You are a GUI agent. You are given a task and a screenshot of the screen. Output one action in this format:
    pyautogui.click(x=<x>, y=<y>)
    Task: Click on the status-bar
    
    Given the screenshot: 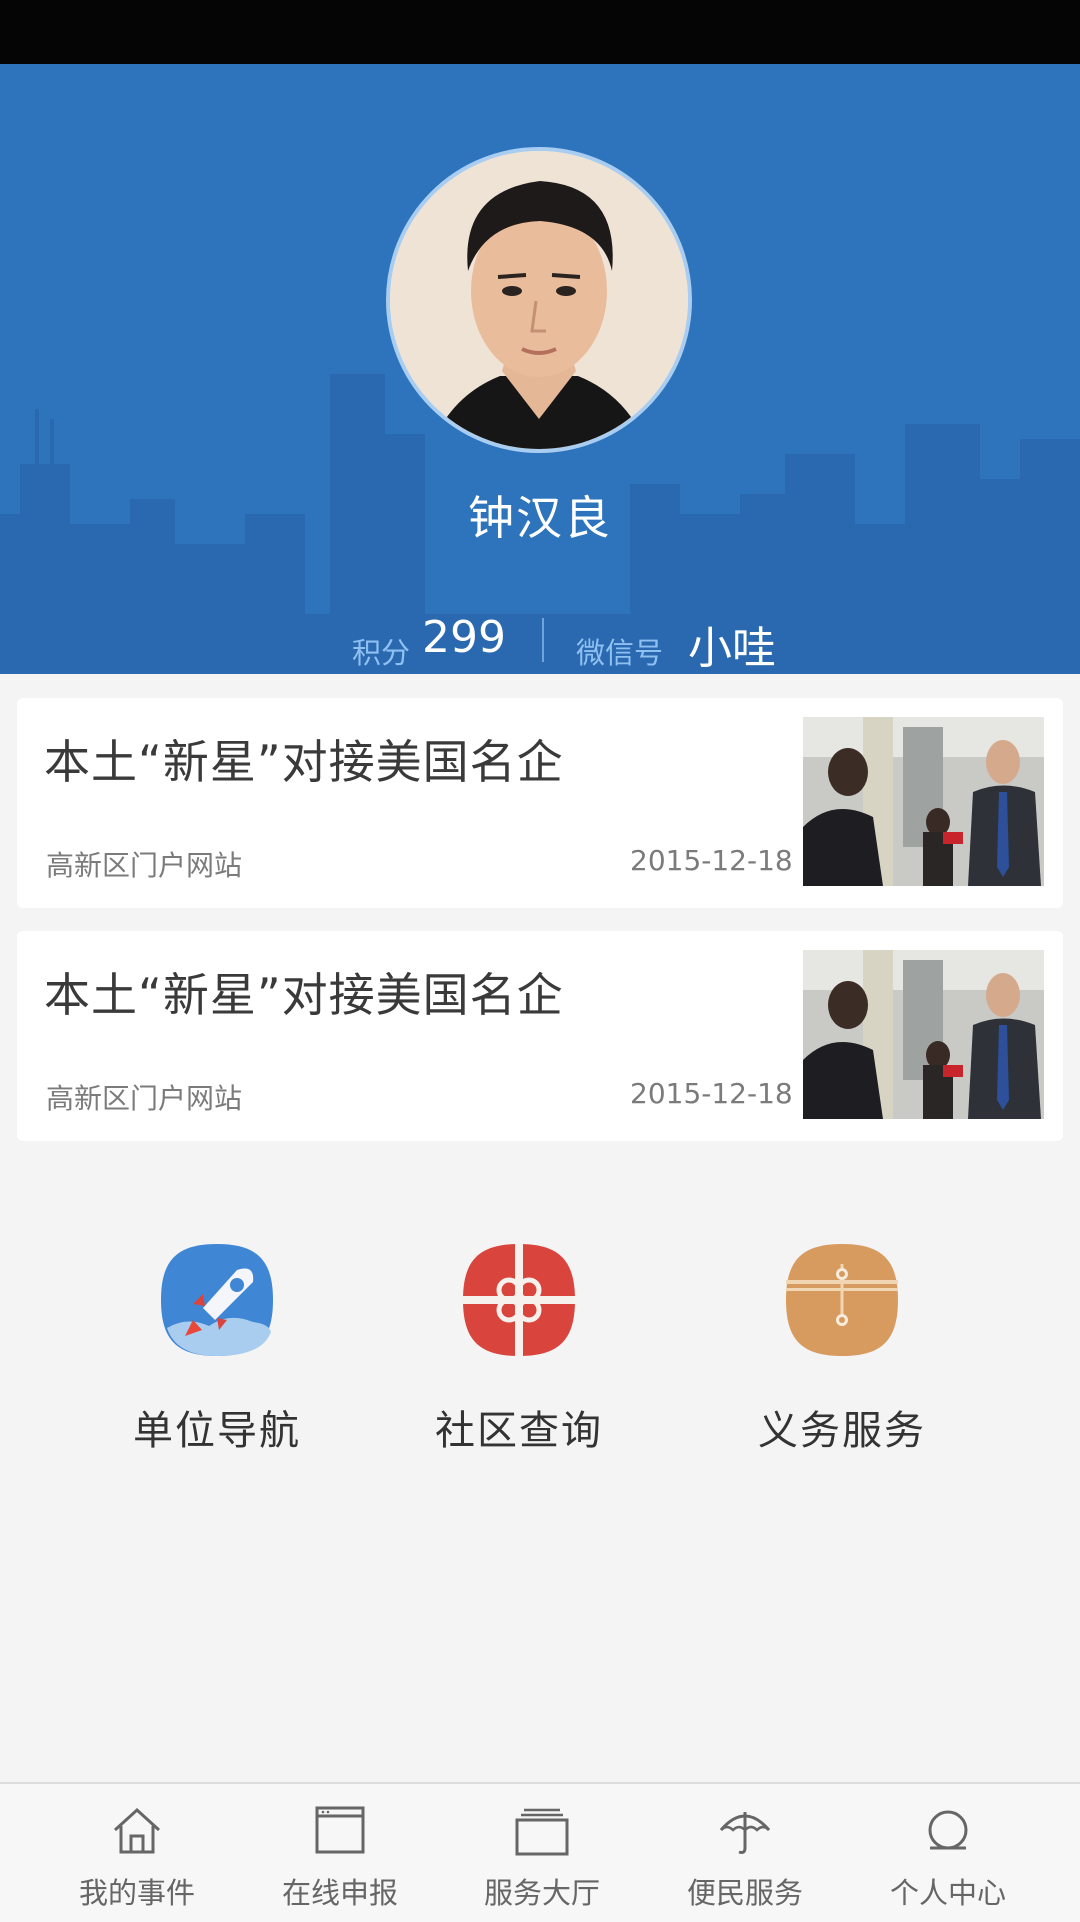 What is the action you would take?
    pyautogui.click(x=540, y=32)
    